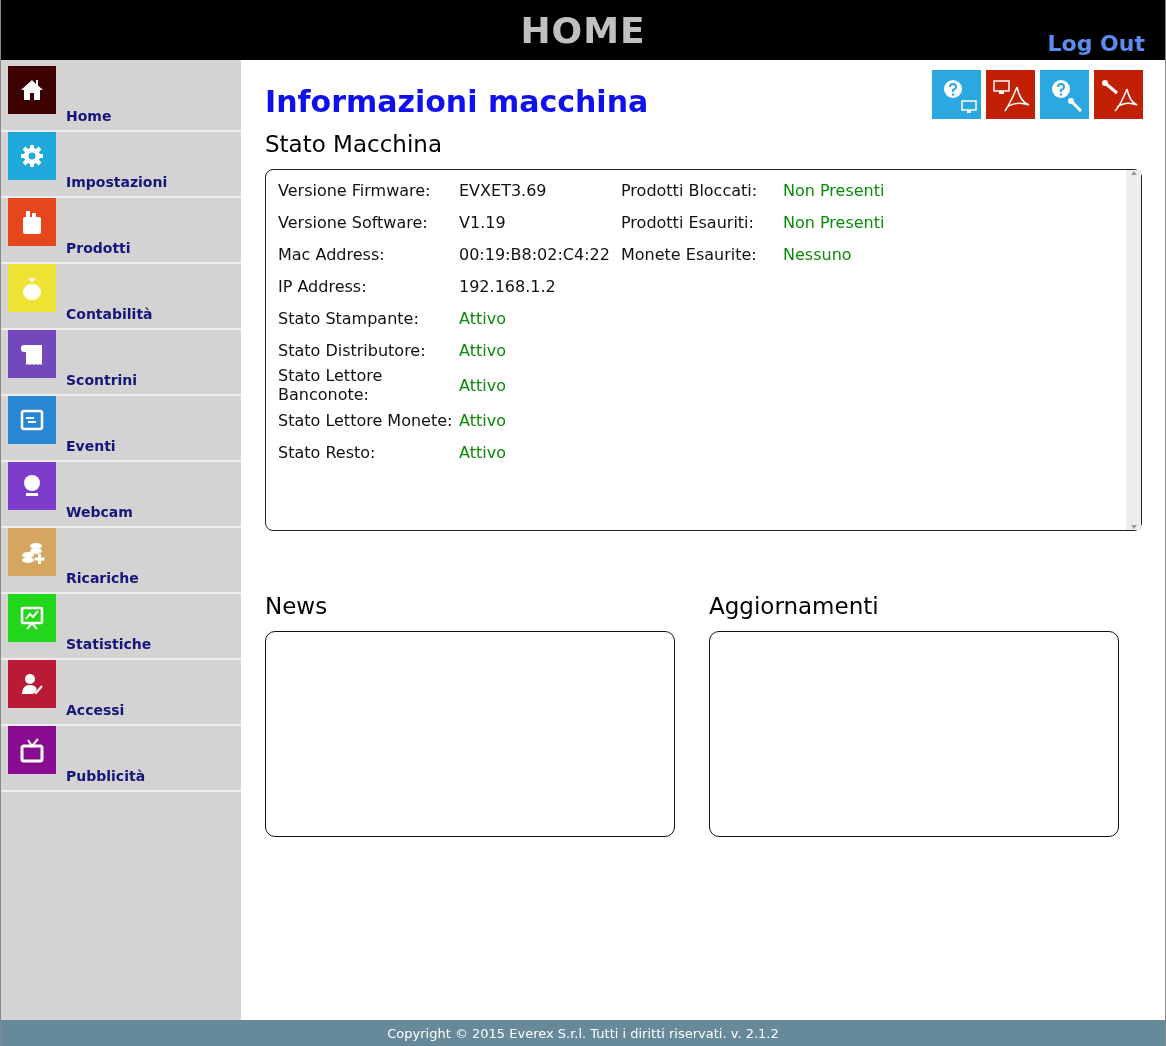 This screenshot has width=1166, height=1046. What do you see at coordinates (331, 385) in the screenshot?
I see `field-label: Stato Lettore Banconote:` at bounding box center [331, 385].